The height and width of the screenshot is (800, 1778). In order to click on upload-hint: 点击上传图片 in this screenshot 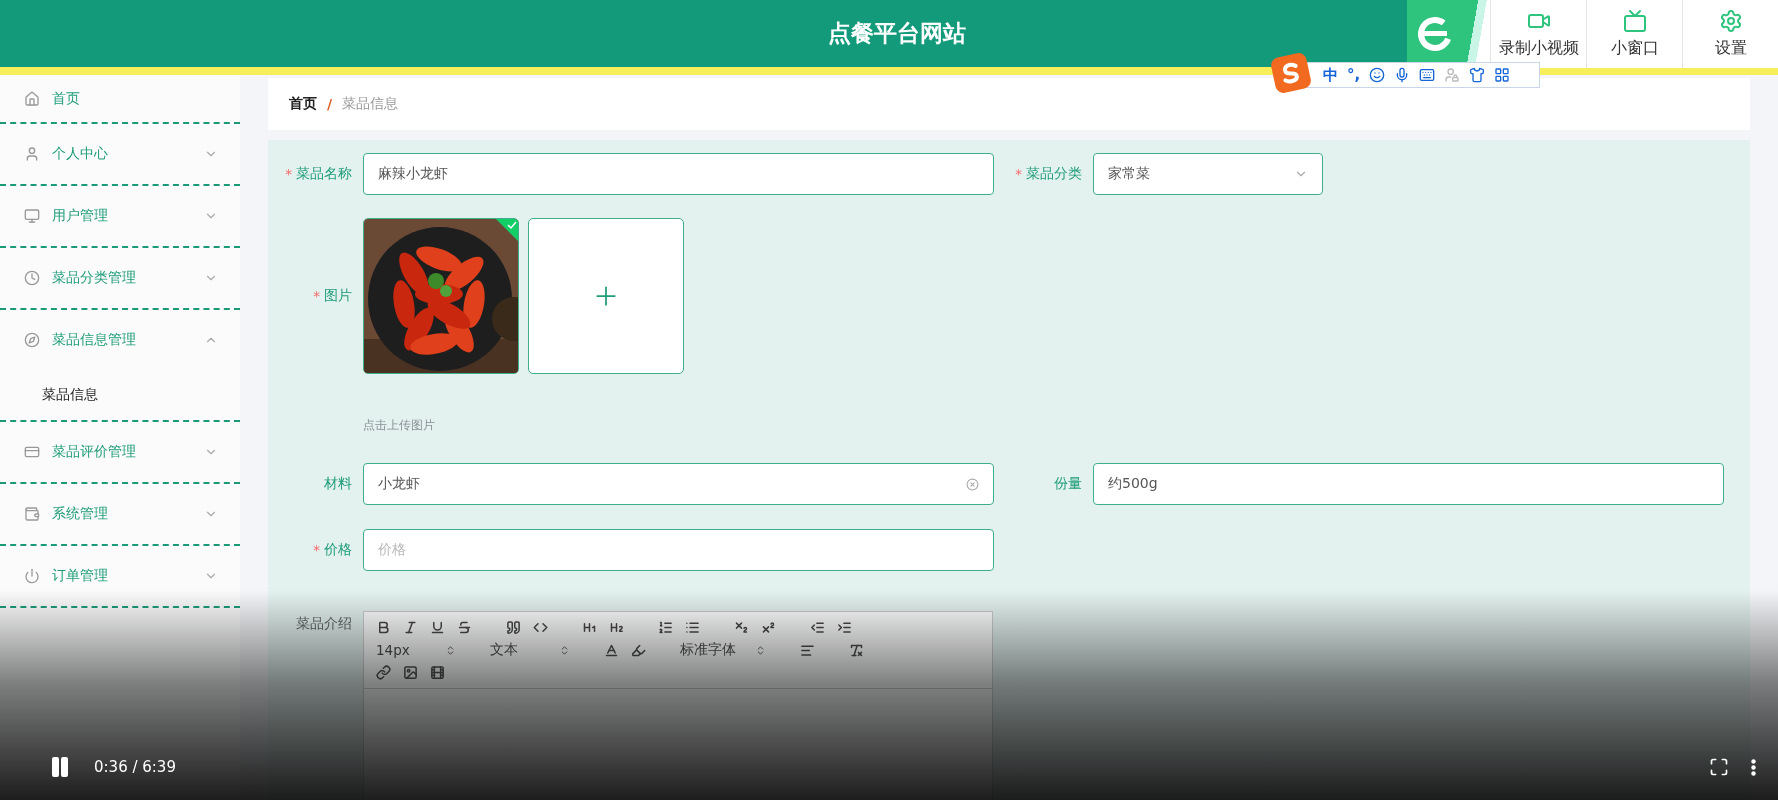, I will do `click(399, 425)`.